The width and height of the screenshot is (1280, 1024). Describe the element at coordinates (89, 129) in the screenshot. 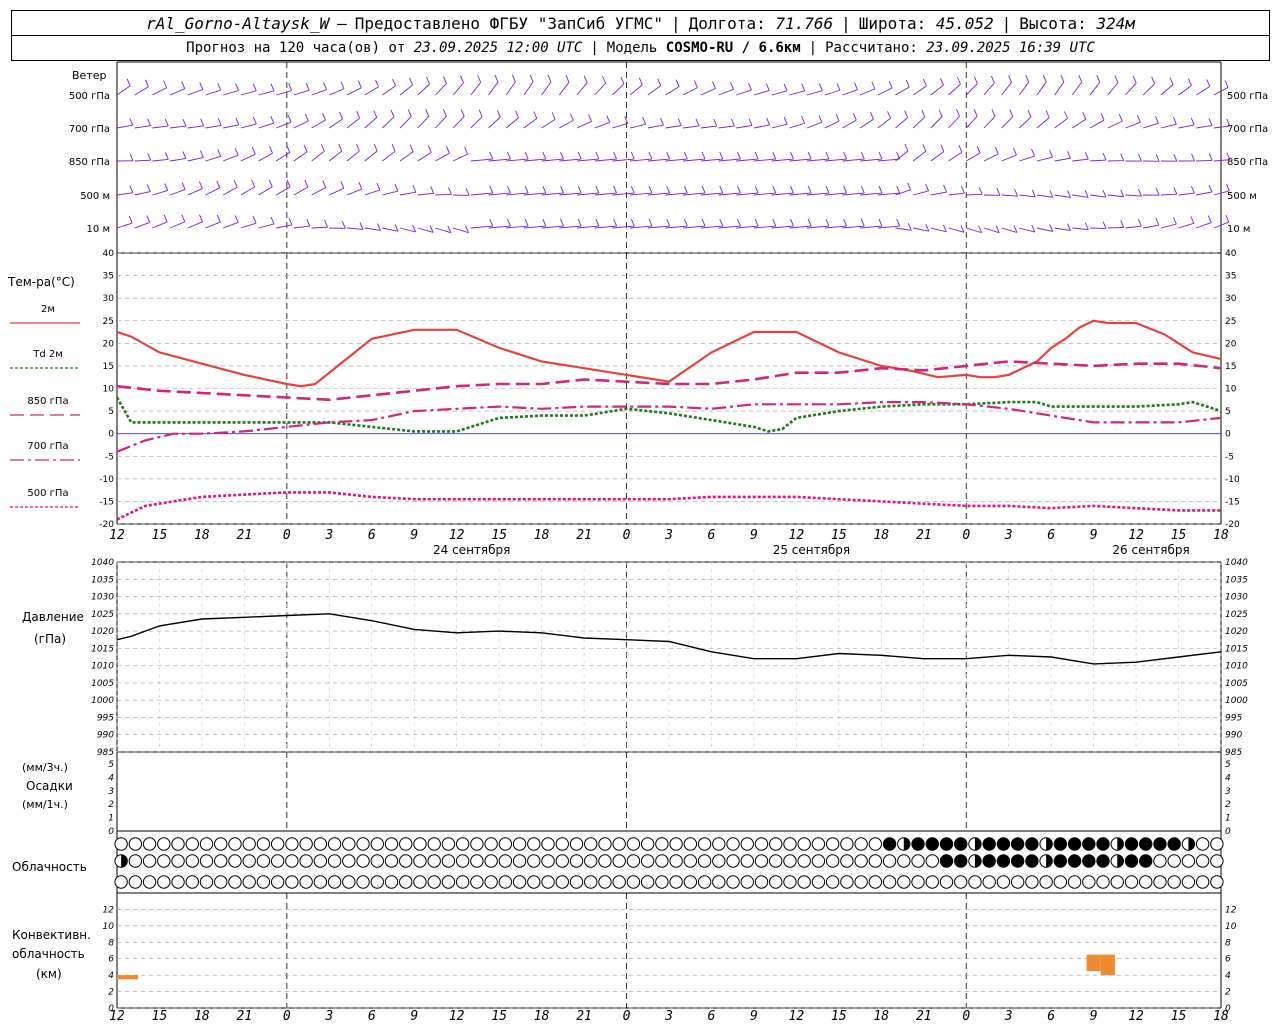

I see `wind-level-label: 700 гПа` at that location.